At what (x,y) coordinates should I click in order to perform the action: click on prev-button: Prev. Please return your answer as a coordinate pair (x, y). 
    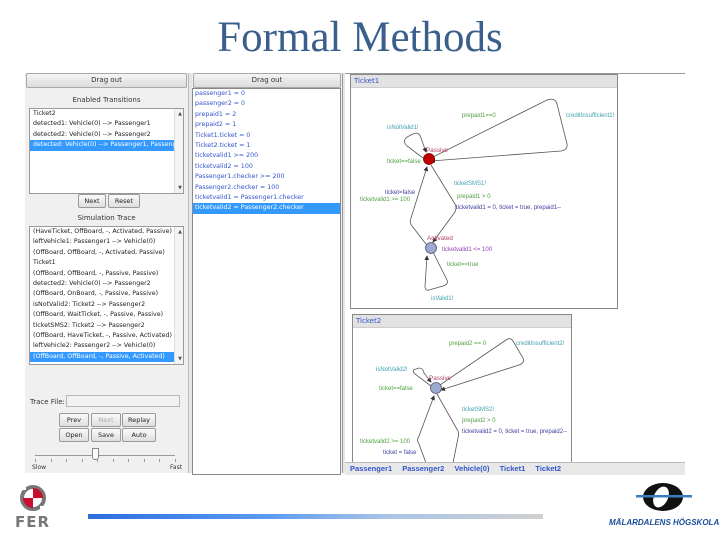
    Looking at the image, I should click on (74, 420).